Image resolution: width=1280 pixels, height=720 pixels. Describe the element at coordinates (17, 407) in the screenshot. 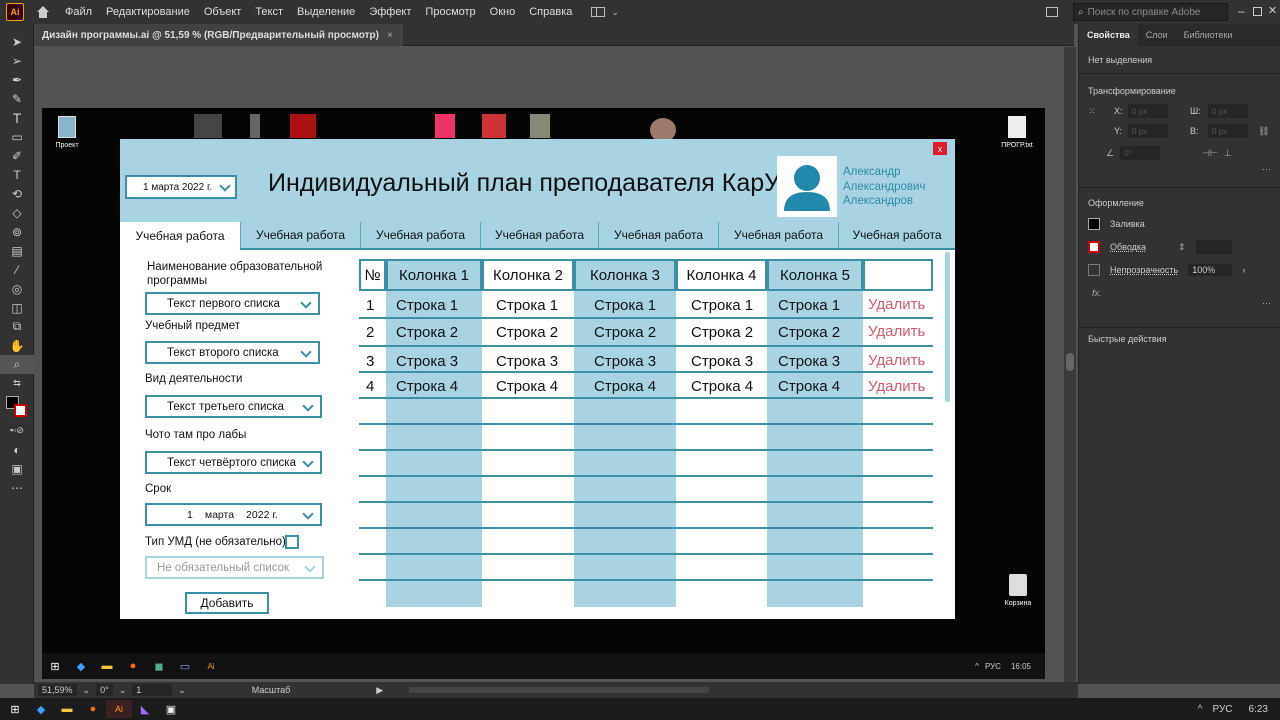

I see `fill-stroke-icon` at that location.